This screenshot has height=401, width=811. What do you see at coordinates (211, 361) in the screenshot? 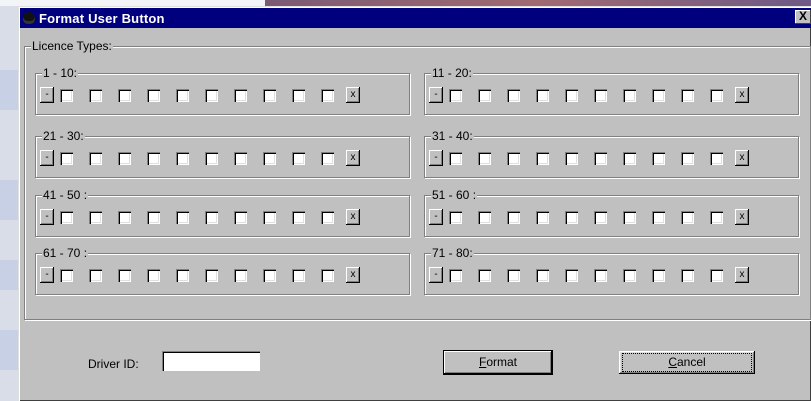
I see `driver-id-input` at bounding box center [211, 361].